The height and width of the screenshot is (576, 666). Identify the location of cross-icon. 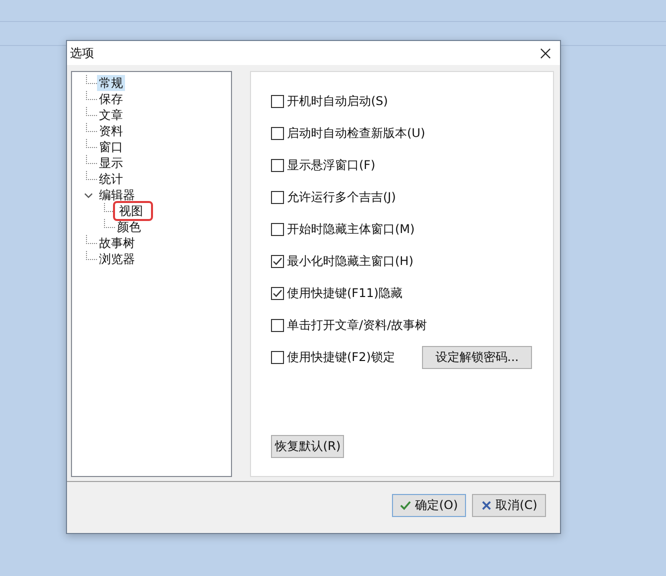
(486, 505).